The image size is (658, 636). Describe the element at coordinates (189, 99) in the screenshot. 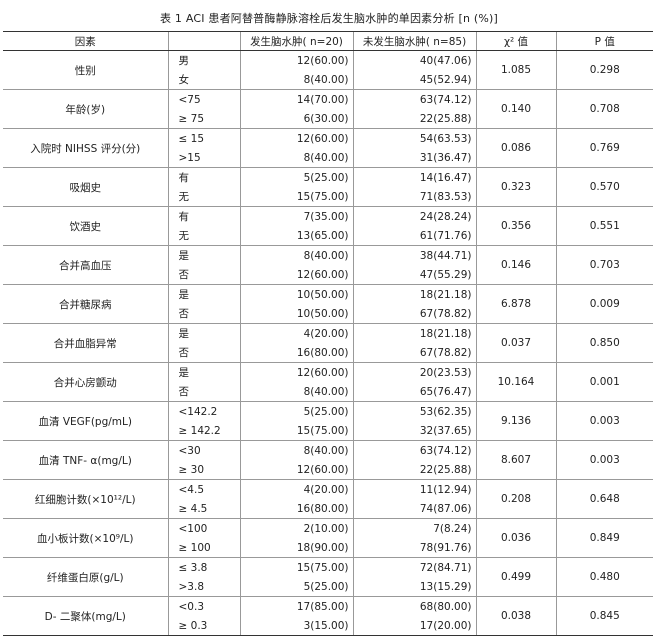

I see `level-value-1: <75` at that location.